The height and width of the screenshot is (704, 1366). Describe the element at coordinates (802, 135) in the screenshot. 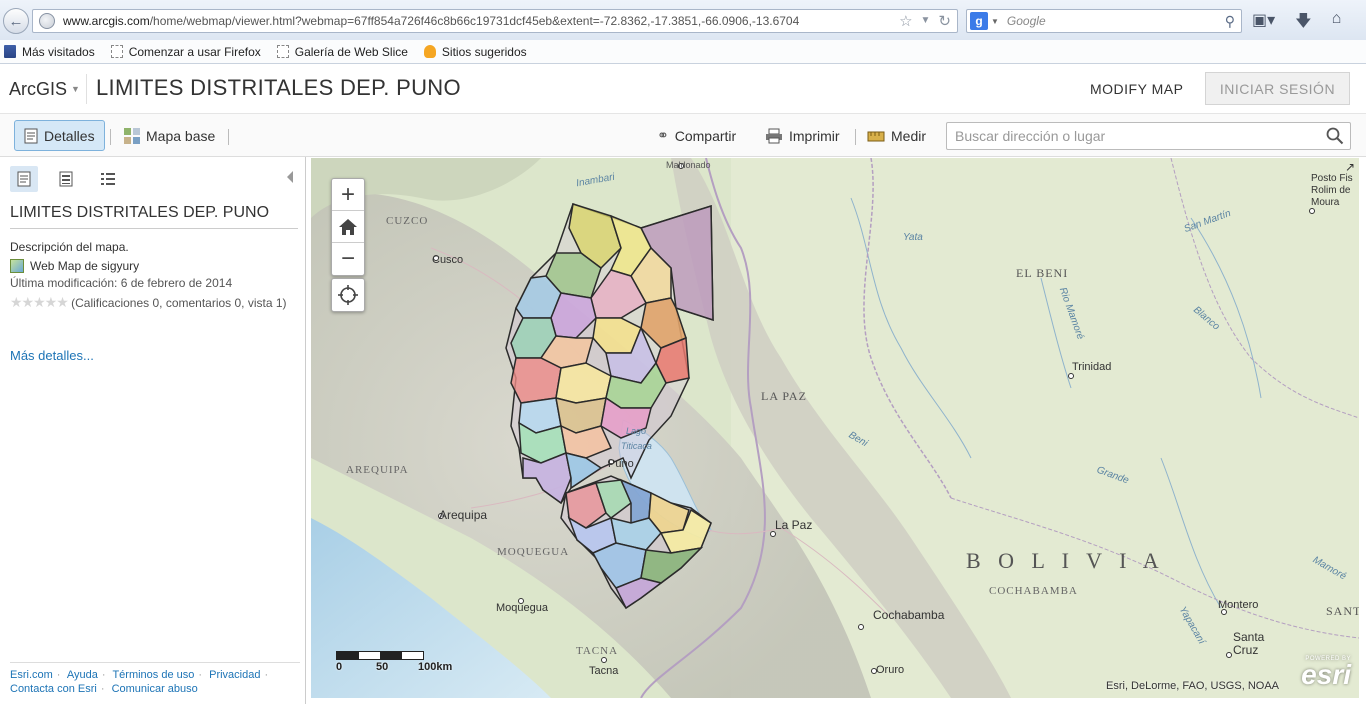

I see `print-button: Imprimir` at that location.